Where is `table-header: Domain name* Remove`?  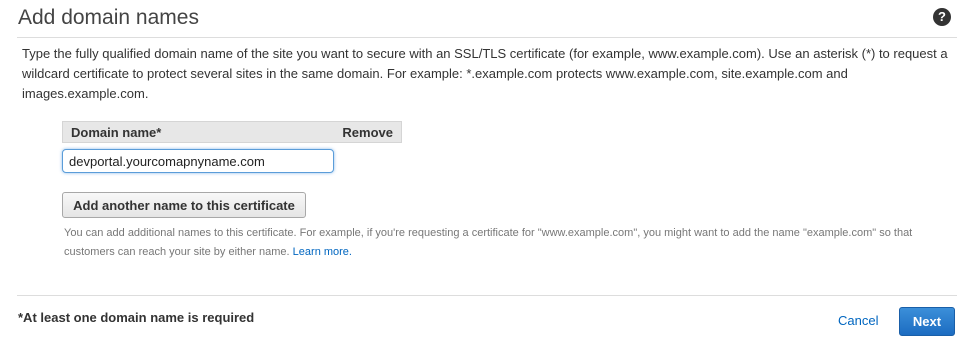 table-header: Domain name* Remove is located at coordinates (232, 132).